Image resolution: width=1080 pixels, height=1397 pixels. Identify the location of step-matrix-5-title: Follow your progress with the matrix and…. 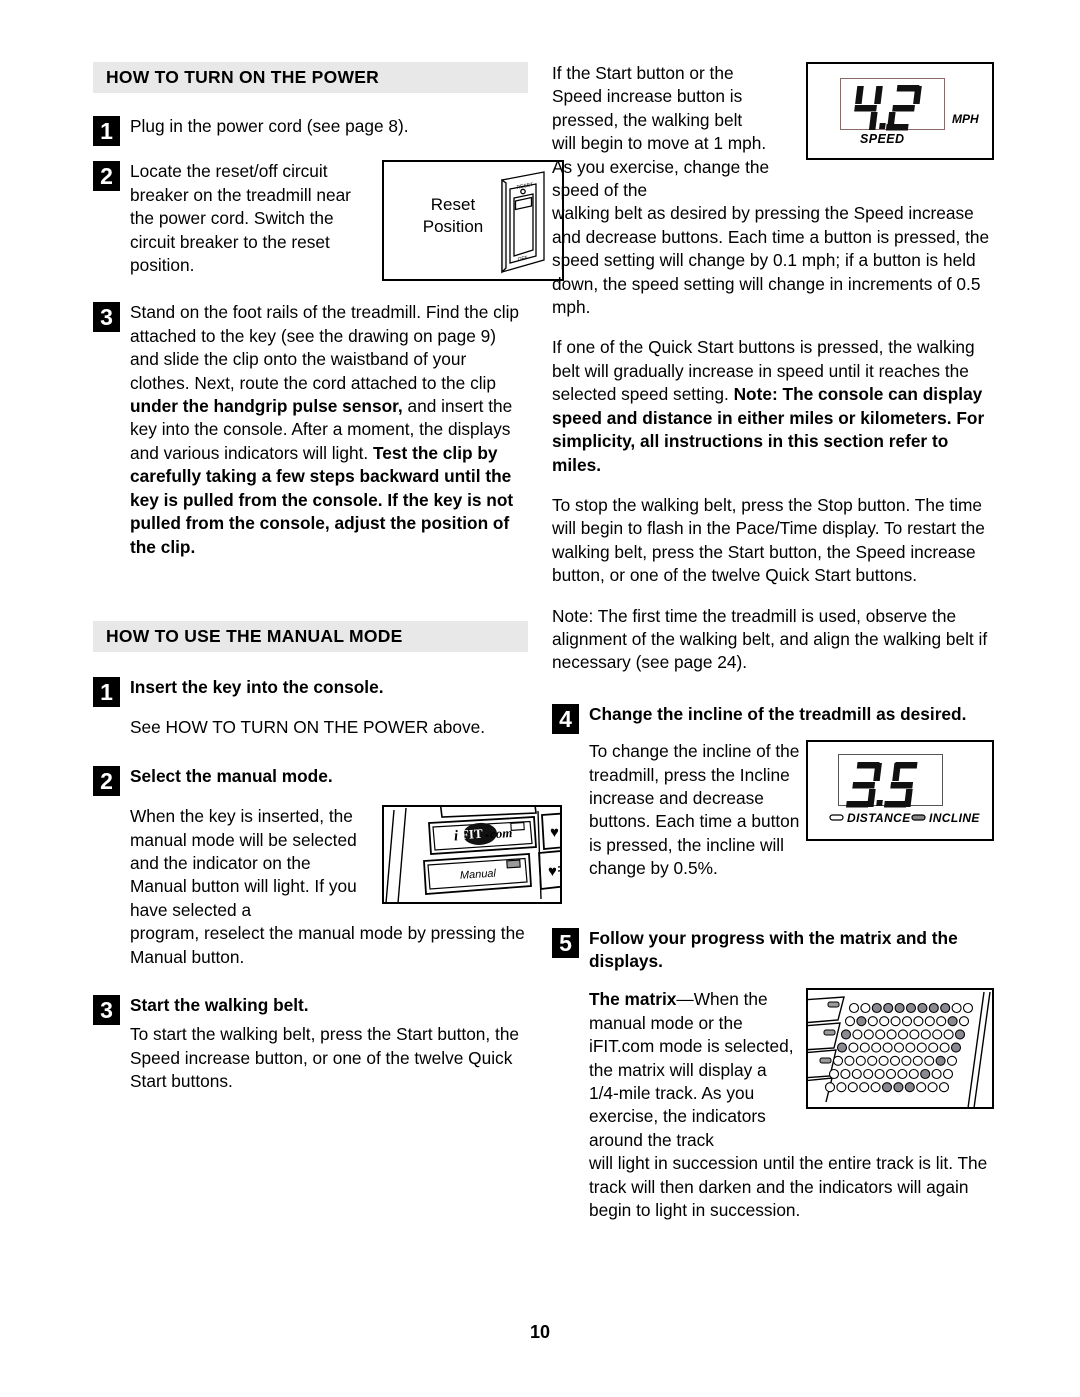
(790, 950).